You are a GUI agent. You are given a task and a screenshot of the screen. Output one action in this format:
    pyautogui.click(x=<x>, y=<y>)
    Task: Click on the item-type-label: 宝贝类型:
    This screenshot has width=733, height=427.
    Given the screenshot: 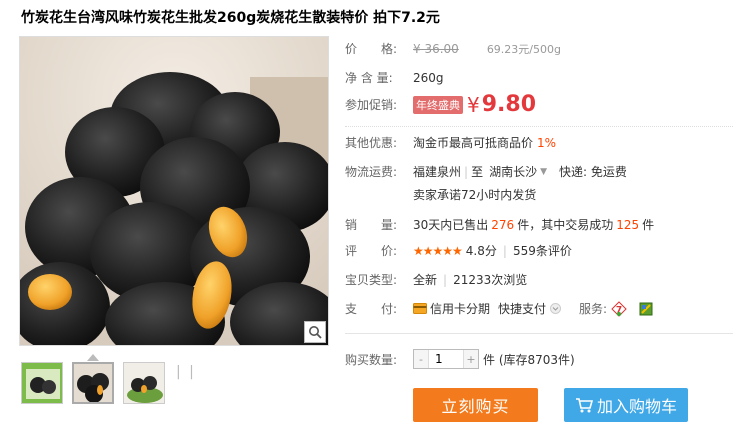 What is the action you would take?
    pyautogui.click(x=371, y=280)
    